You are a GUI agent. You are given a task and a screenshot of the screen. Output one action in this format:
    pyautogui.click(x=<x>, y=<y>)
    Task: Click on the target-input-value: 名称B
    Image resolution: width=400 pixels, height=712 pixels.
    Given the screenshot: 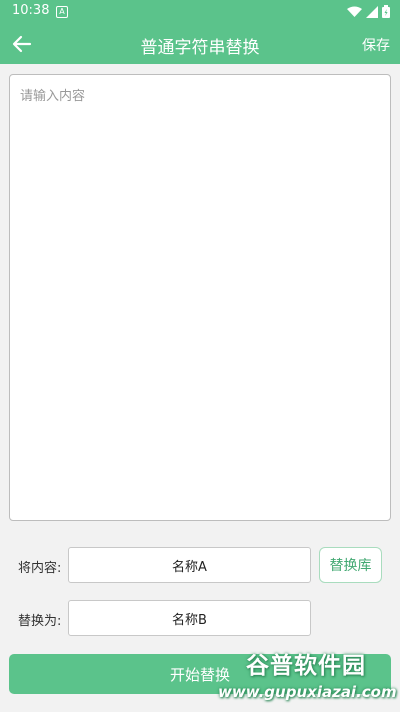 What is the action you would take?
    pyautogui.click(x=189, y=620)
    